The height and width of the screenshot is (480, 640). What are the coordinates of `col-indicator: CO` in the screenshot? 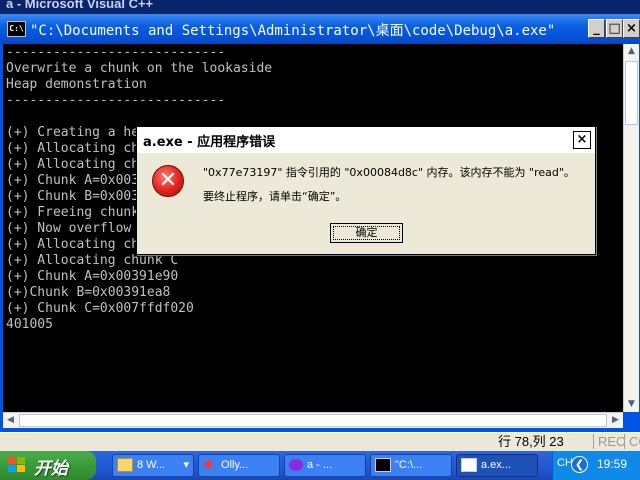 It's located at (632, 441).